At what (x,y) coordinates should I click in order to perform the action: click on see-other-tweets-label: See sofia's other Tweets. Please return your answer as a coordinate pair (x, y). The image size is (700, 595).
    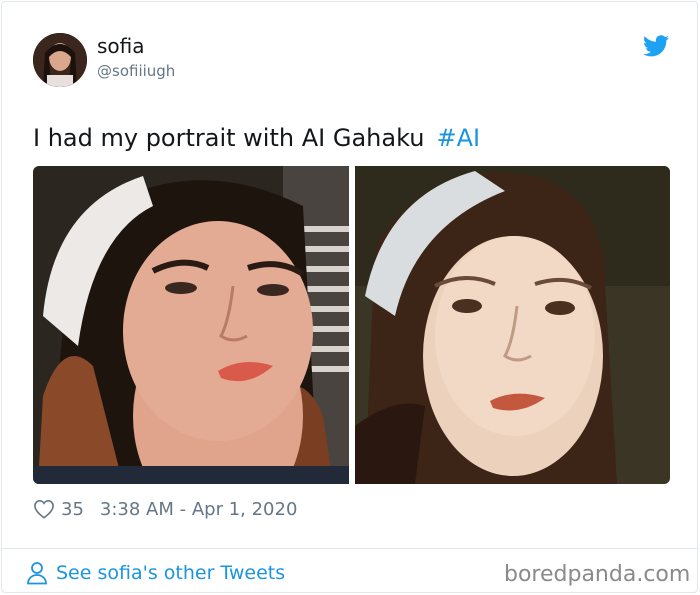
    Looking at the image, I should click on (170, 573).